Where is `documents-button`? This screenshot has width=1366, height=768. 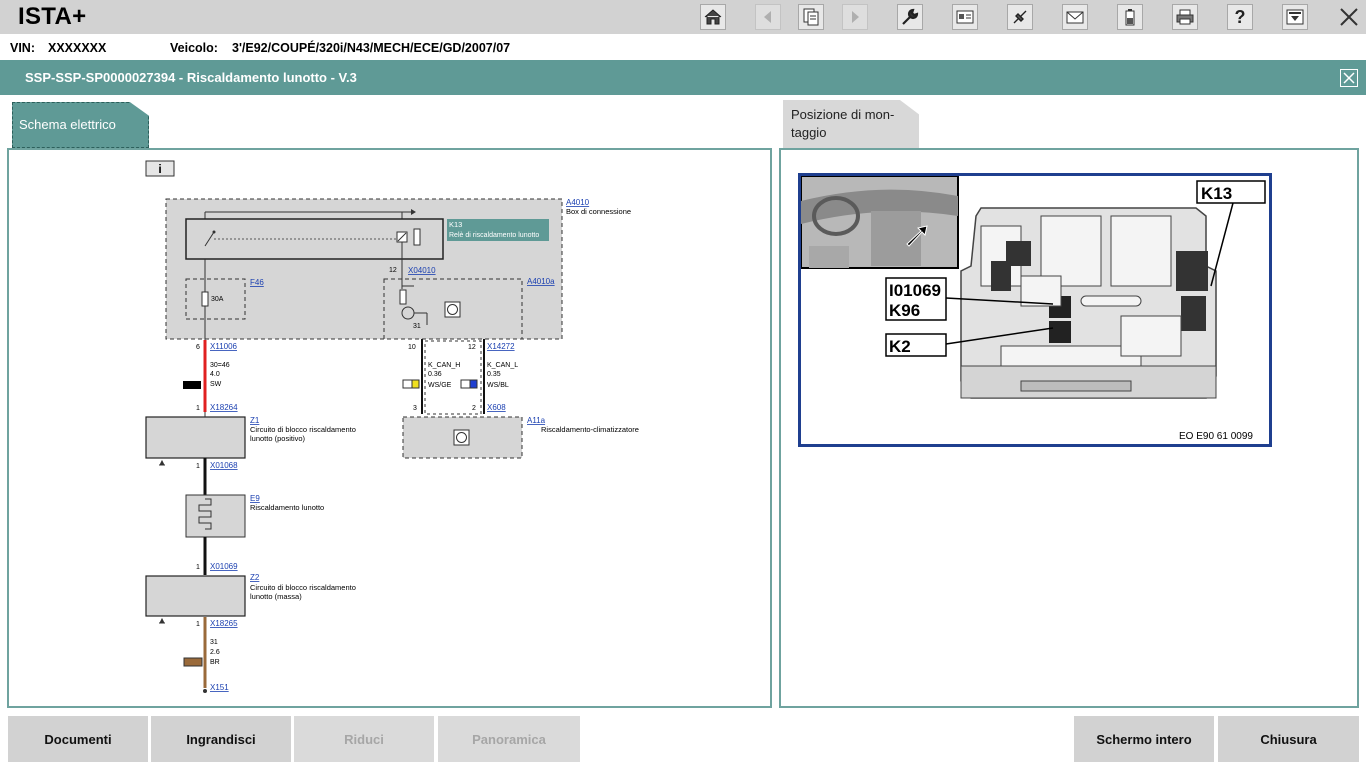
documents-button is located at coordinates (811, 17).